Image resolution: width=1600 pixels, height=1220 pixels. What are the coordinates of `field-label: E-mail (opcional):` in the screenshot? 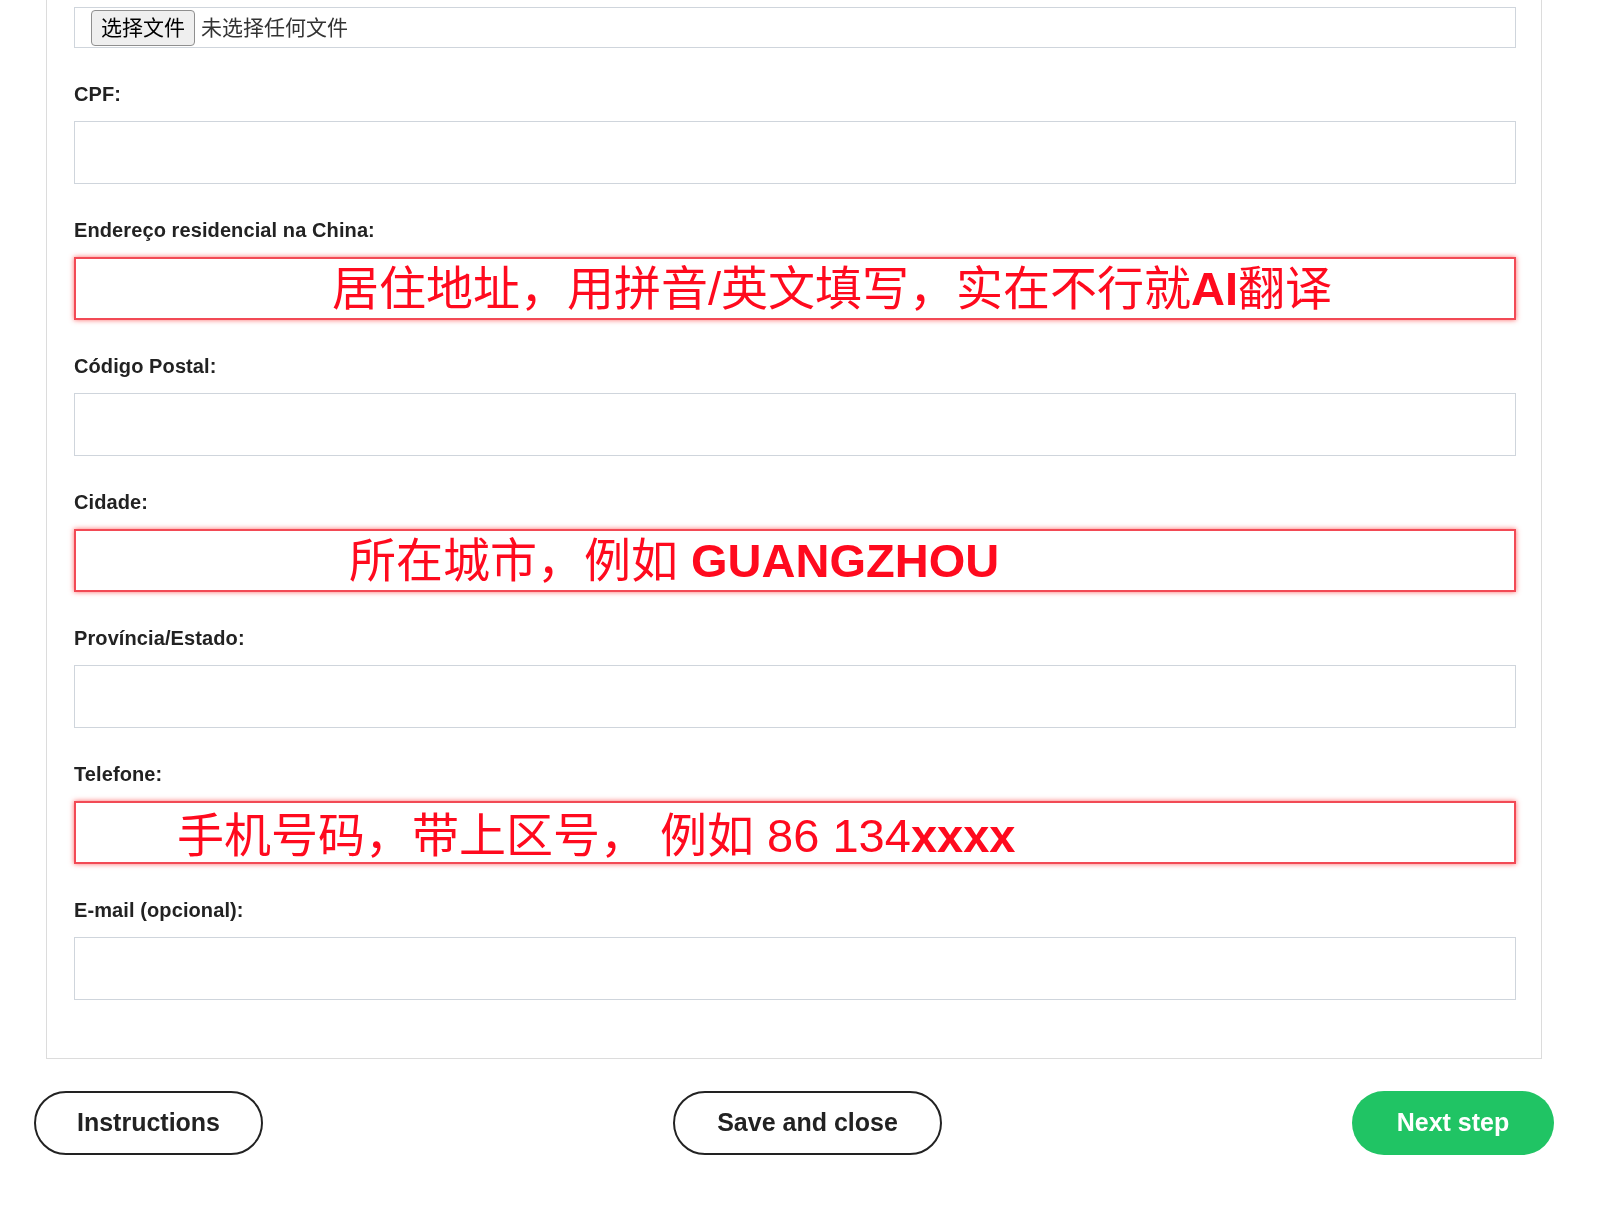 It's located at (159, 910).